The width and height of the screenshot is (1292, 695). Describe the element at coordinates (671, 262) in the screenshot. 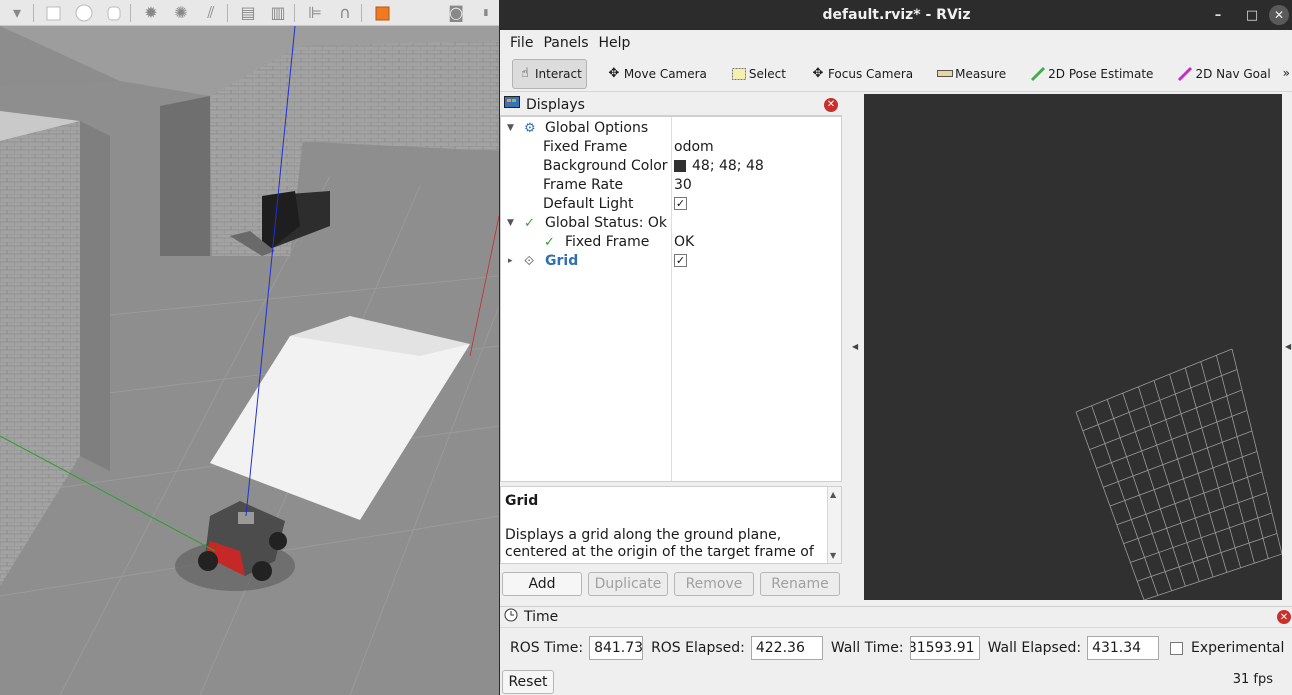

I see `tree-row-grid: ▸ ⟐ Grid ✓` at that location.